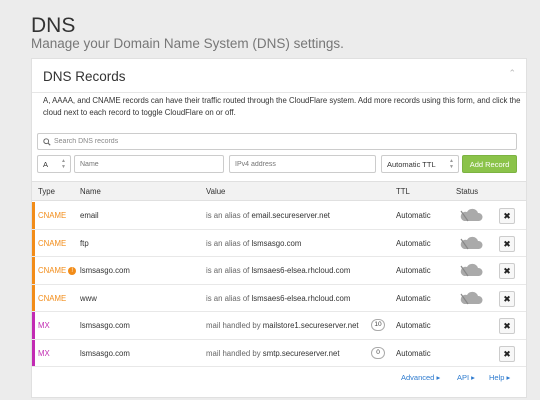  Describe the element at coordinates (467, 191) in the screenshot. I see `header-status: Status` at that location.